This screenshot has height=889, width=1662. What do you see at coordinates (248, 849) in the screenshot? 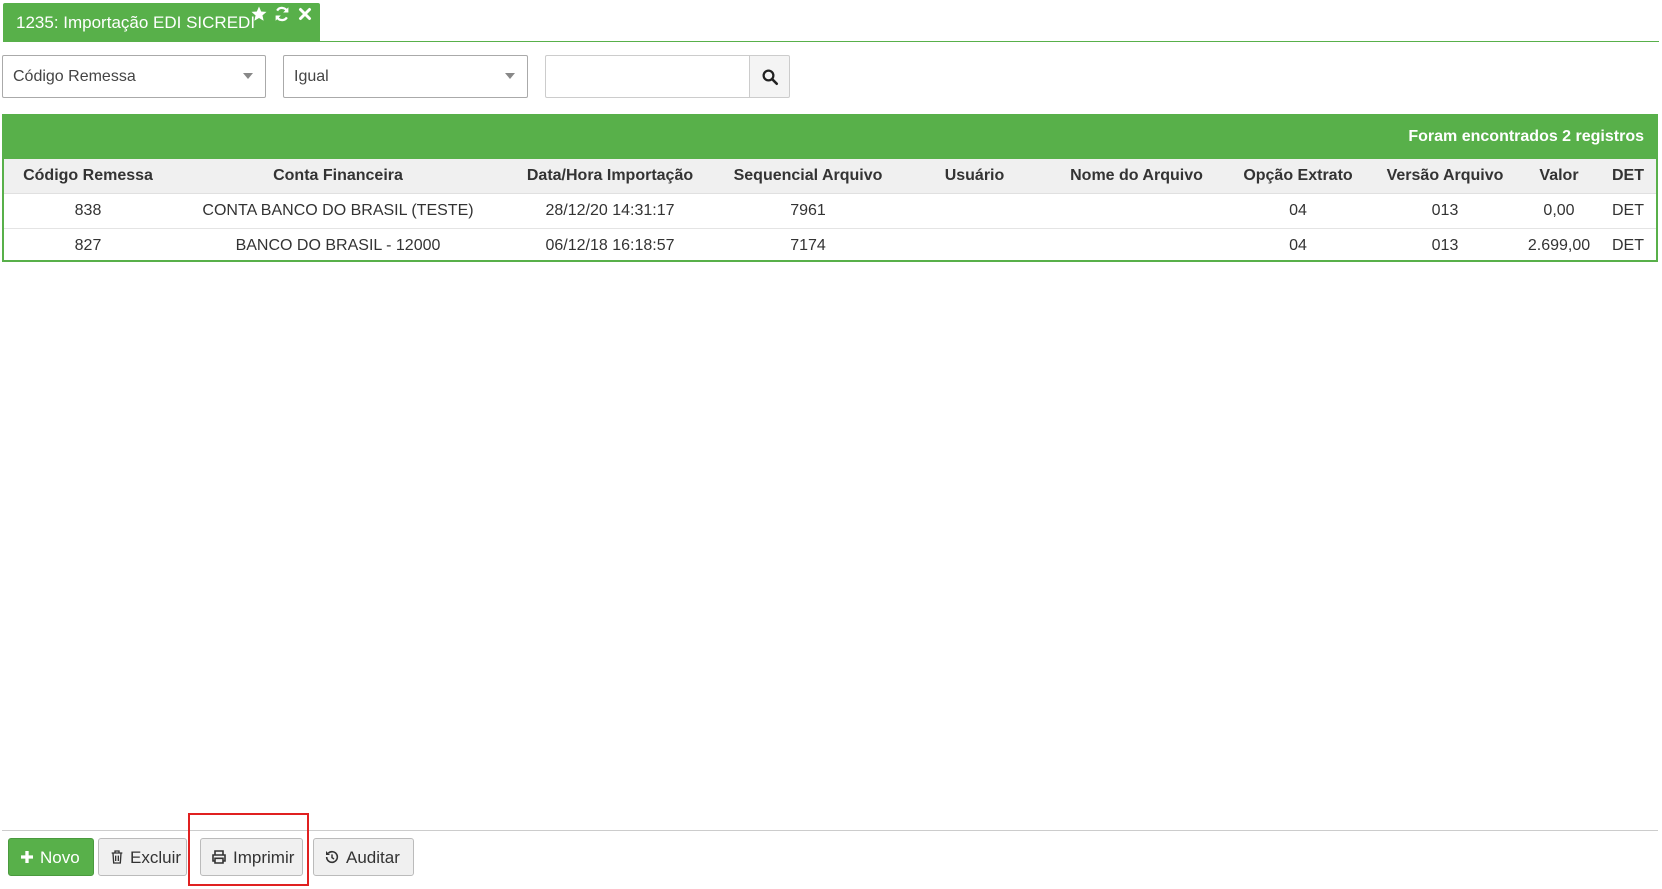
I see `annotation-highlight-box` at bounding box center [248, 849].